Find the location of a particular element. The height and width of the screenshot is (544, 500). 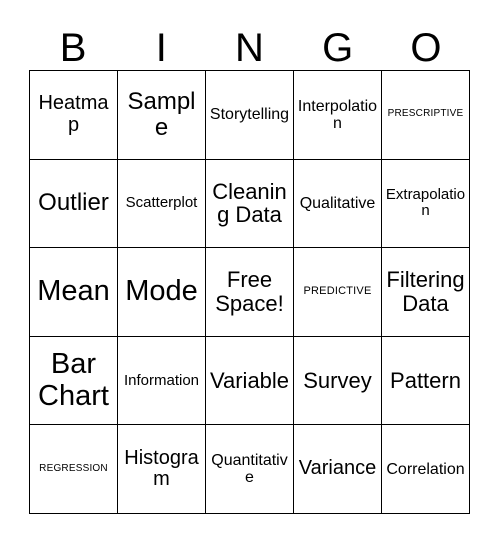

bingo-cell-label: Filtering Data is located at coordinates (425, 291).